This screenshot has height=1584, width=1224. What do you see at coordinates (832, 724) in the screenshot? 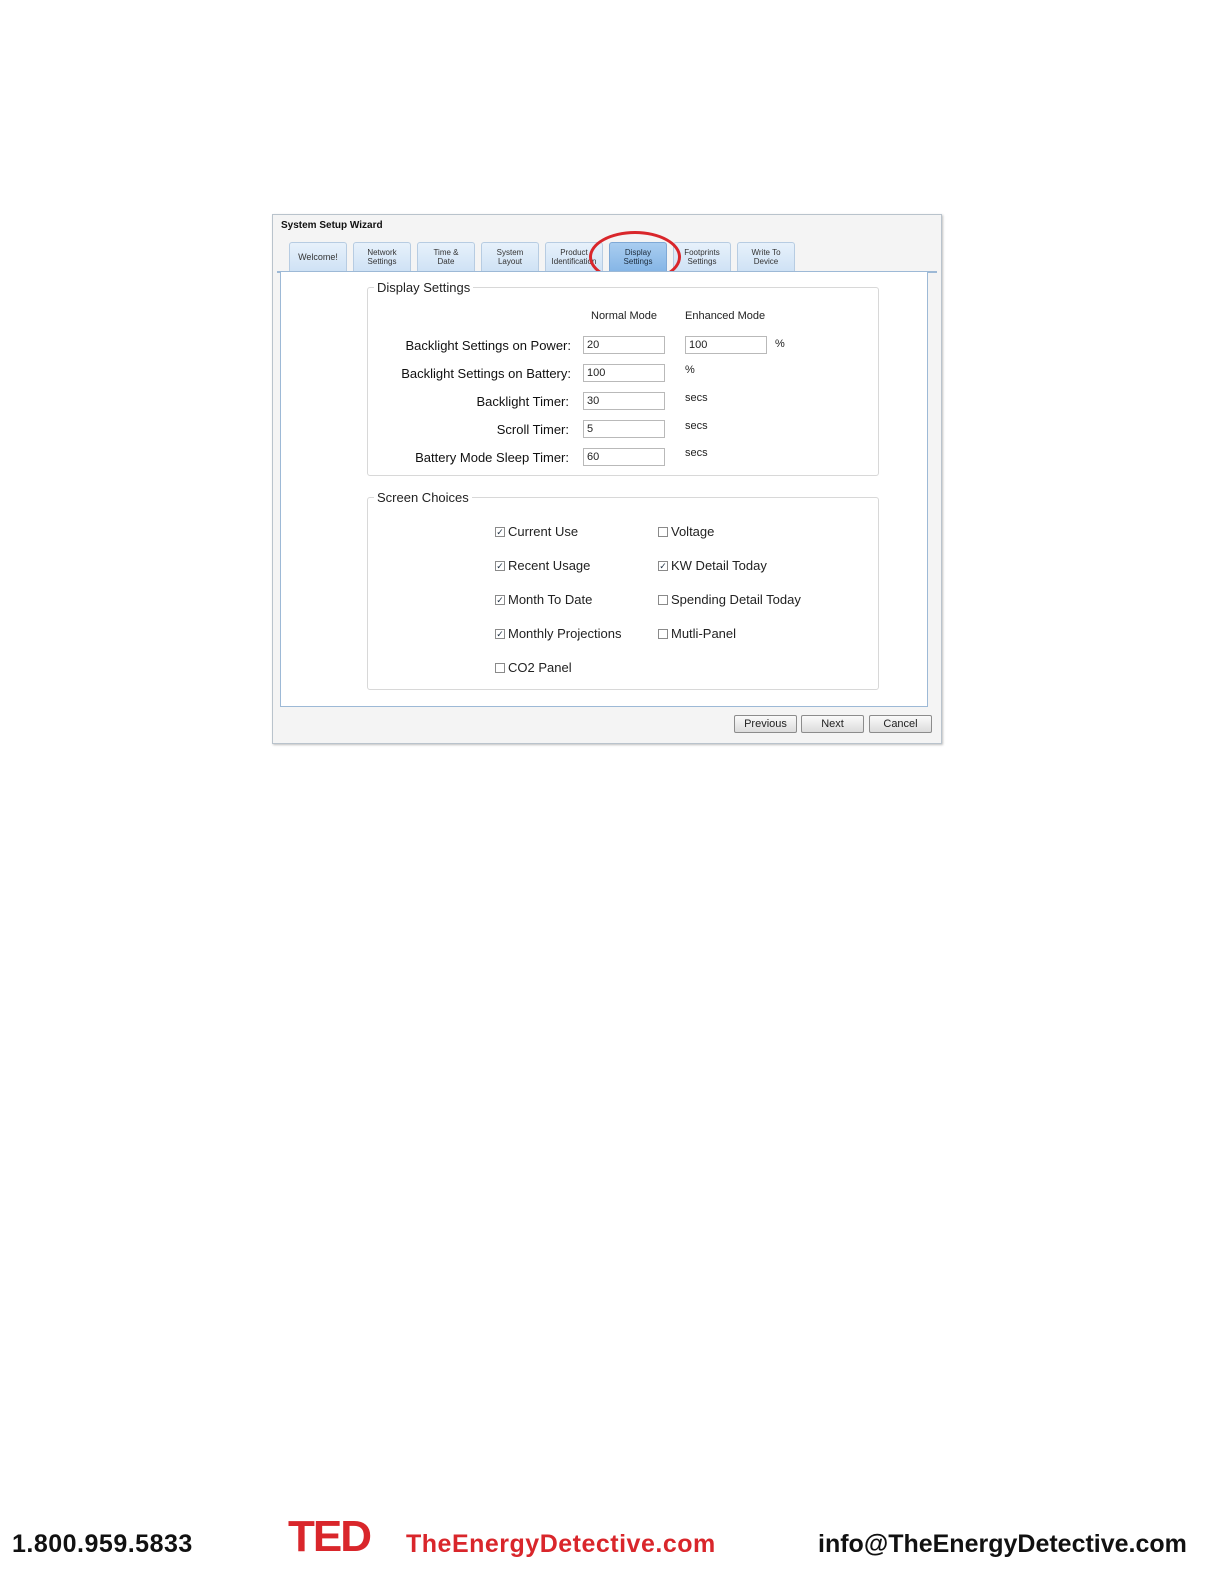
I see `next-button: Next` at bounding box center [832, 724].